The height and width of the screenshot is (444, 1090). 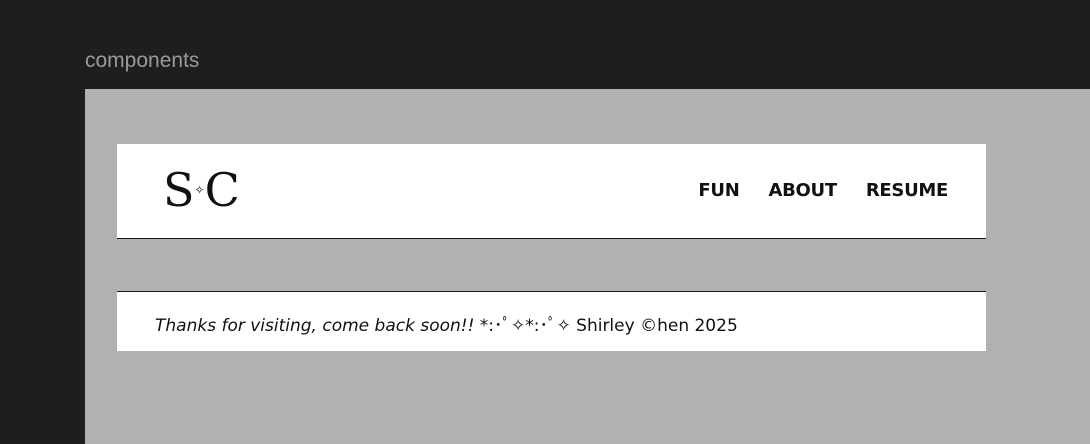 What do you see at coordinates (606, 326) in the screenshot?
I see `footer-signature: *:･ﾟ✧*:･ﾟ✧ Shirley ©hen 2025` at bounding box center [606, 326].